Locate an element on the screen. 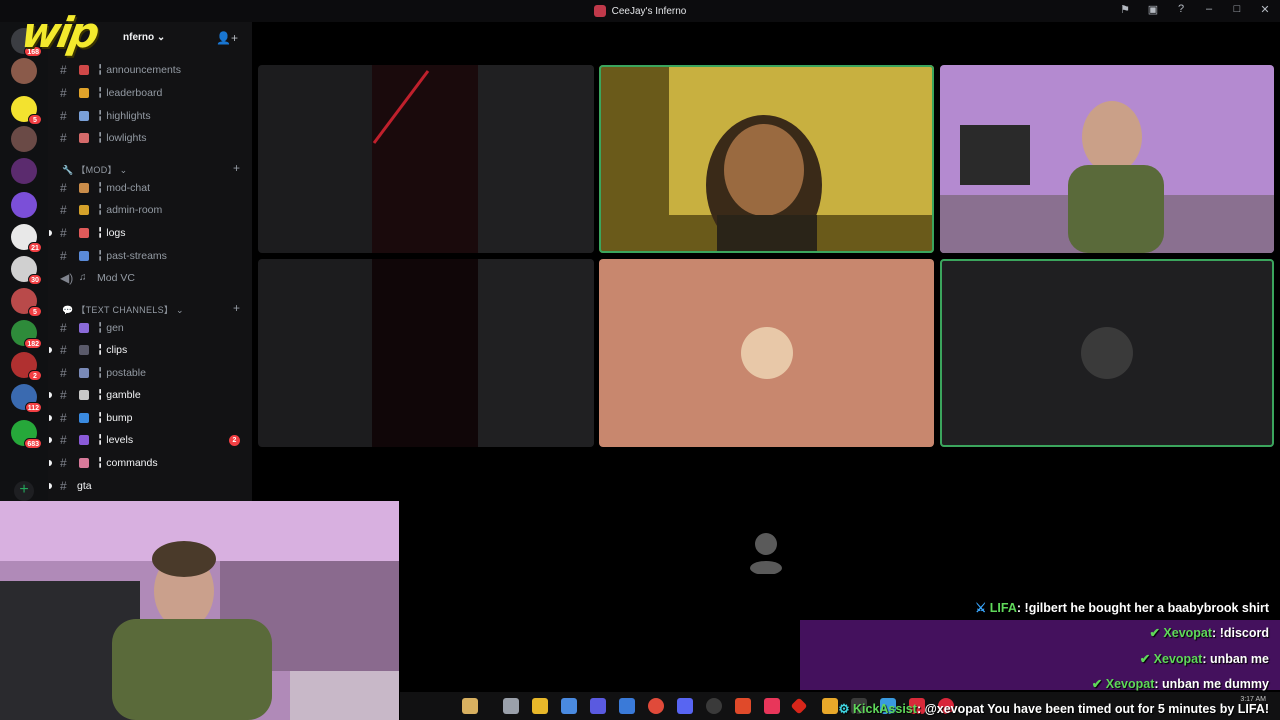 This screenshot has width=1280, height=720. document-icon is located at coordinates (84, 233).